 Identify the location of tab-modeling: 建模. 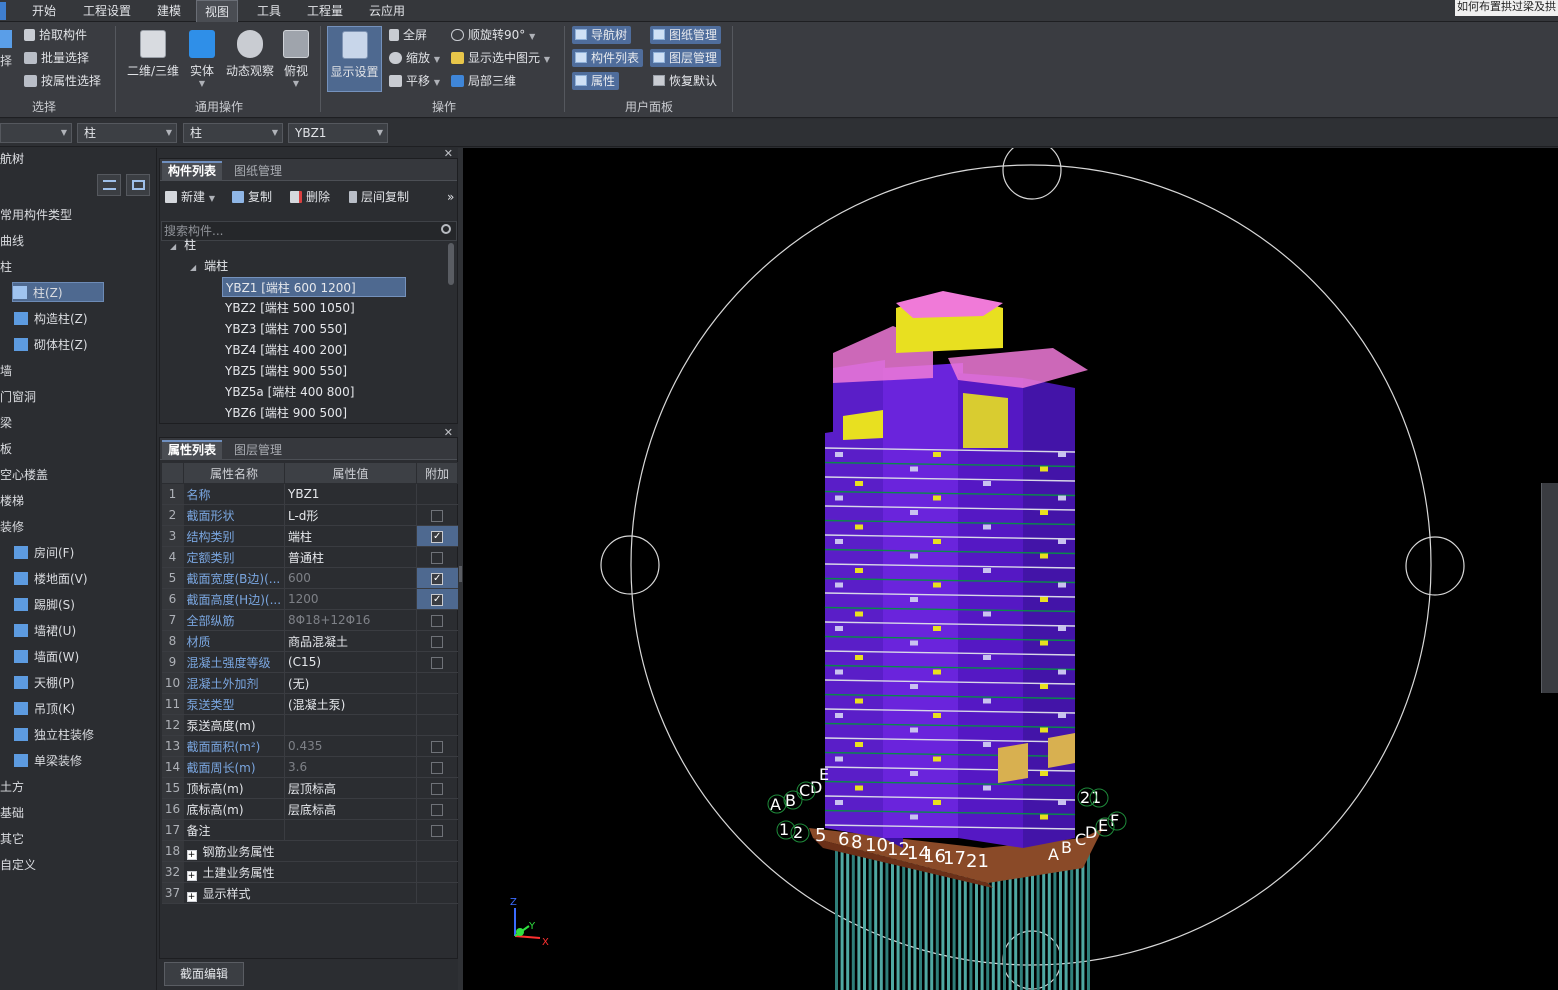
(169, 11).